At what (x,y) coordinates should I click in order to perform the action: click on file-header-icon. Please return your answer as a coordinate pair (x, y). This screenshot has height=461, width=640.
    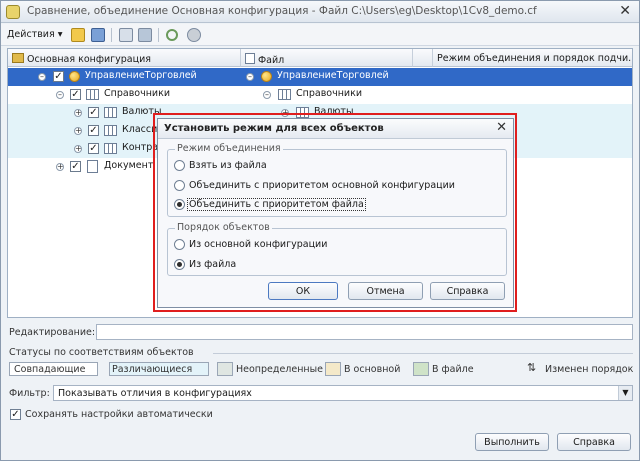
    Looking at the image, I should click on (250, 58).